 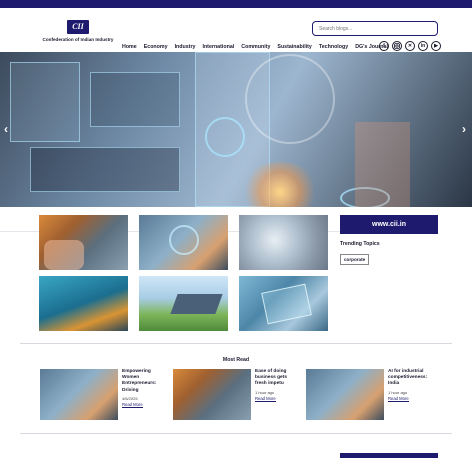 I want to click on top-brand-bar, so click(x=236, y=4).